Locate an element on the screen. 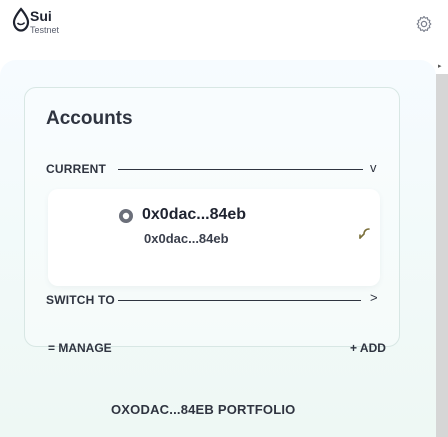  gear-icon is located at coordinates (424, 24).